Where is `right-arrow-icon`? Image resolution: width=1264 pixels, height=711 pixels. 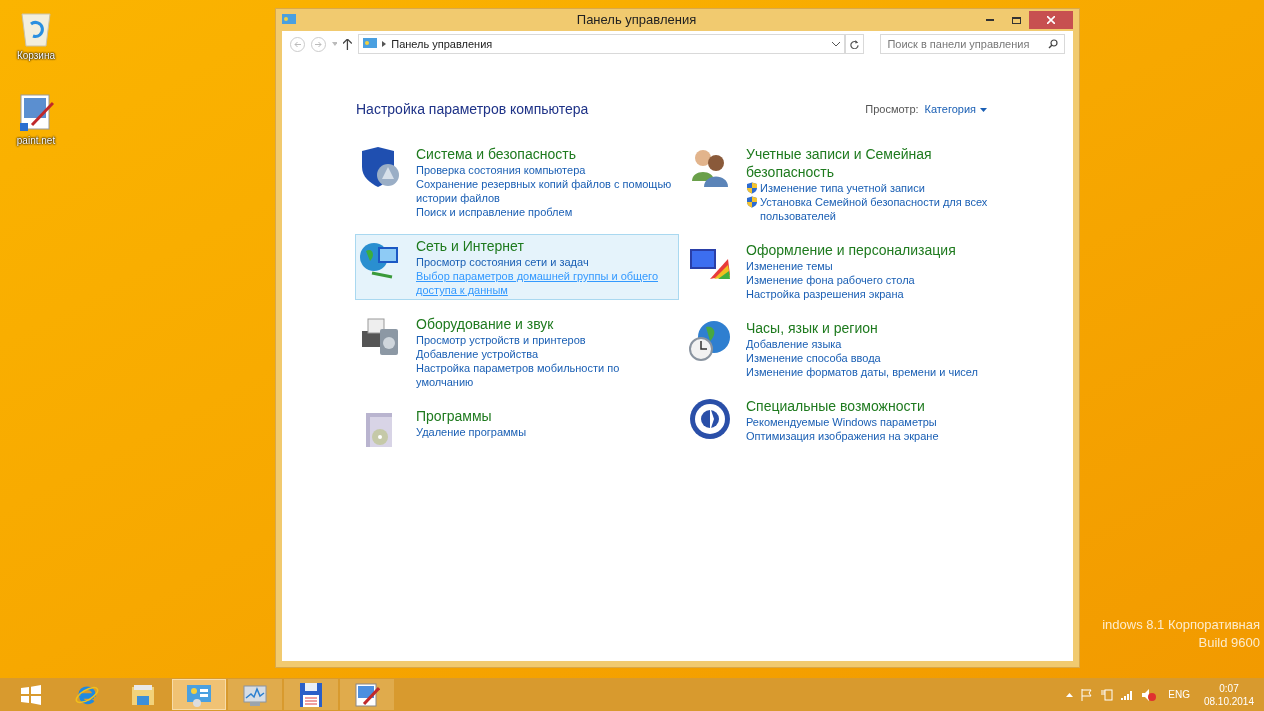
right-arrow-icon is located at coordinates (318, 44).